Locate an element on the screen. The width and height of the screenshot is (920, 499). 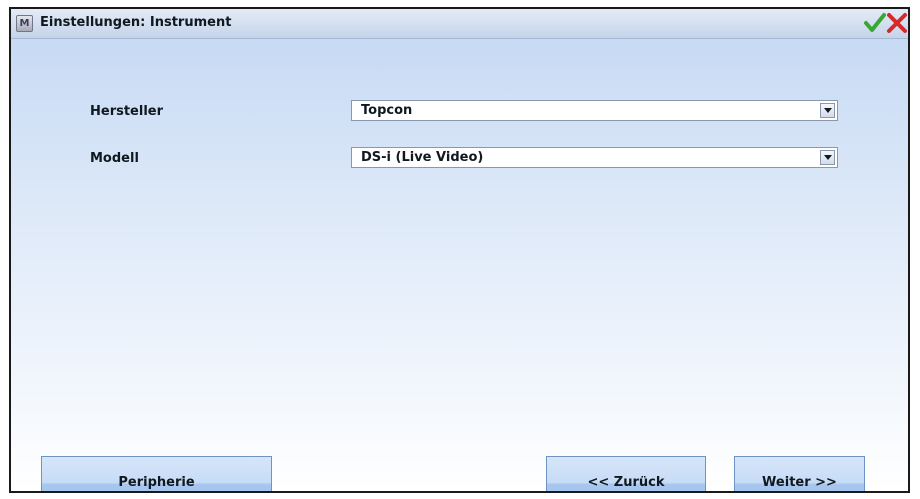
confirm-button is located at coordinates (875, 23).